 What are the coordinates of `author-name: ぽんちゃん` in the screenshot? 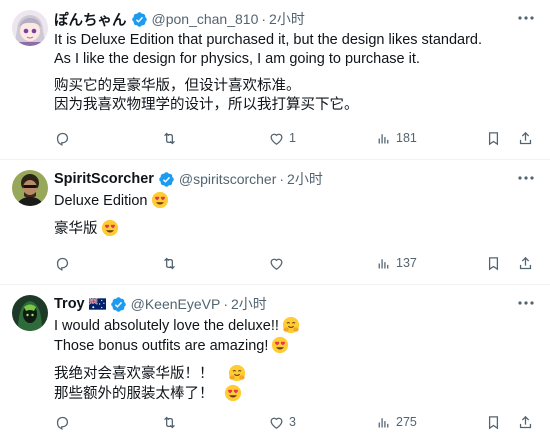 It's located at (90, 19).